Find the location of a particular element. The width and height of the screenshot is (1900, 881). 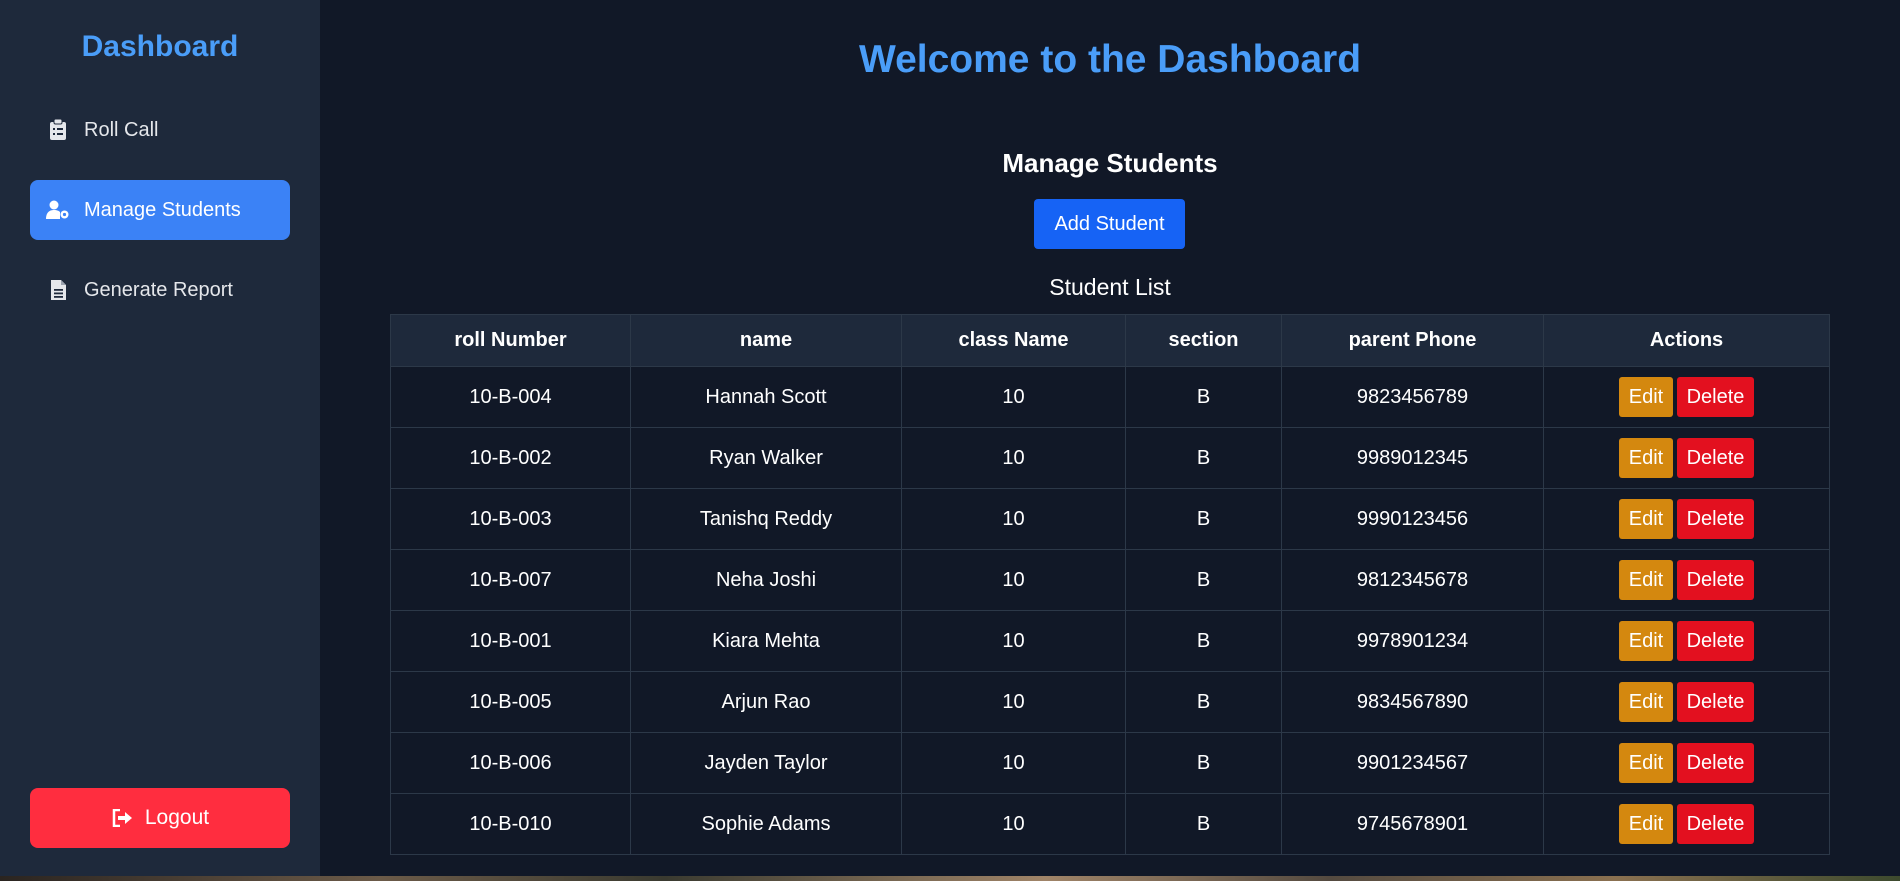

sidebar-item-generate-report: Generate Report is located at coordinates (160, 290).